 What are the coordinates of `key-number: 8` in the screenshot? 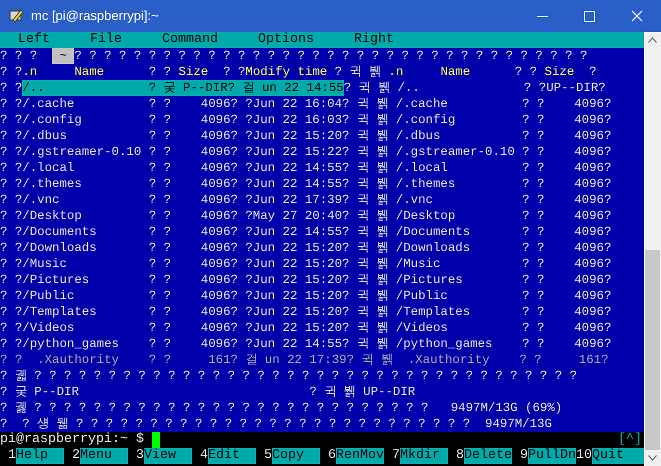 It's located at (459, 456).